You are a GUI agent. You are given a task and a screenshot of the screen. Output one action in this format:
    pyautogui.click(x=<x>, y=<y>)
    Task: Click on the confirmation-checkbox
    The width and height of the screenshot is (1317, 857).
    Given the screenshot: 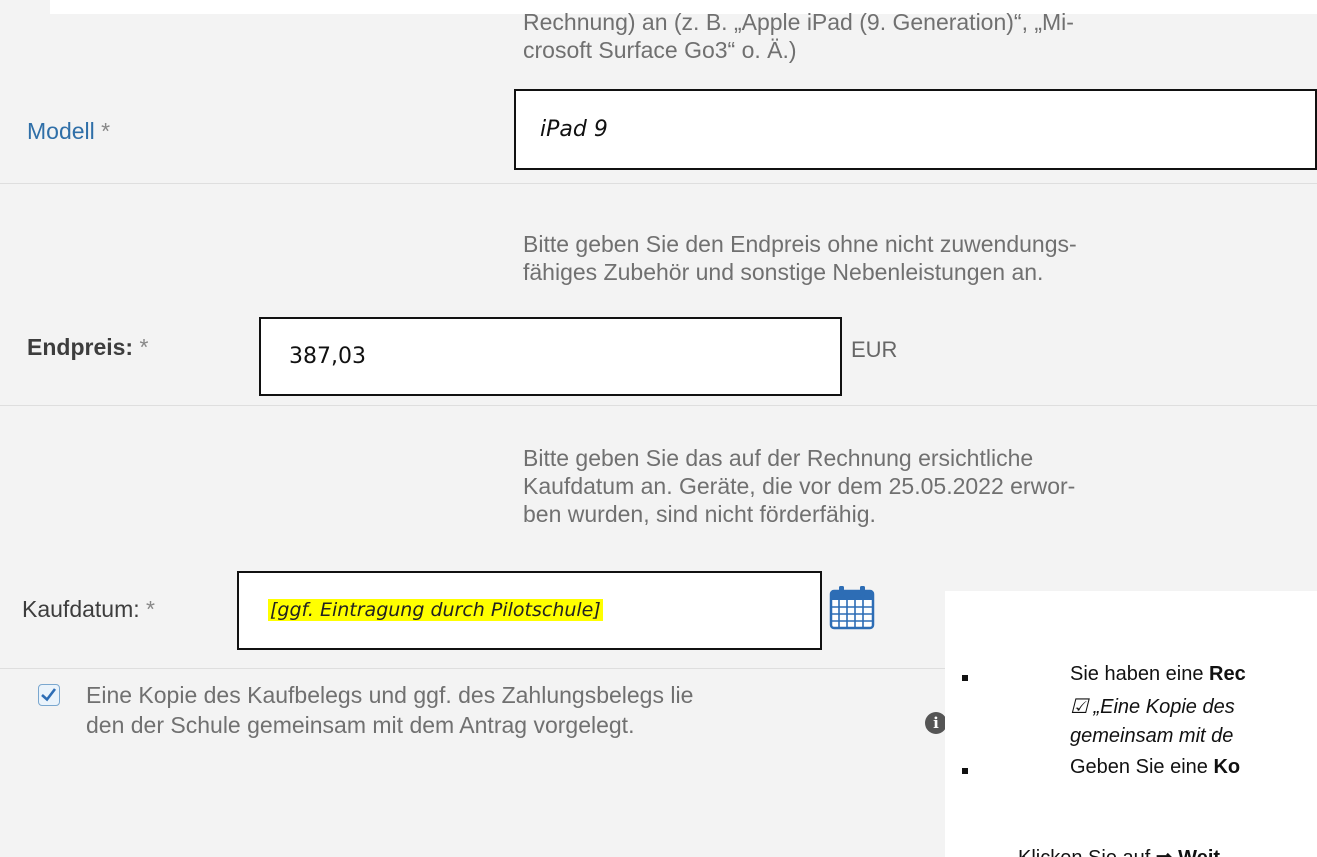 What is the action you would take?
    pyautogui.click(x=49, y=695)
    